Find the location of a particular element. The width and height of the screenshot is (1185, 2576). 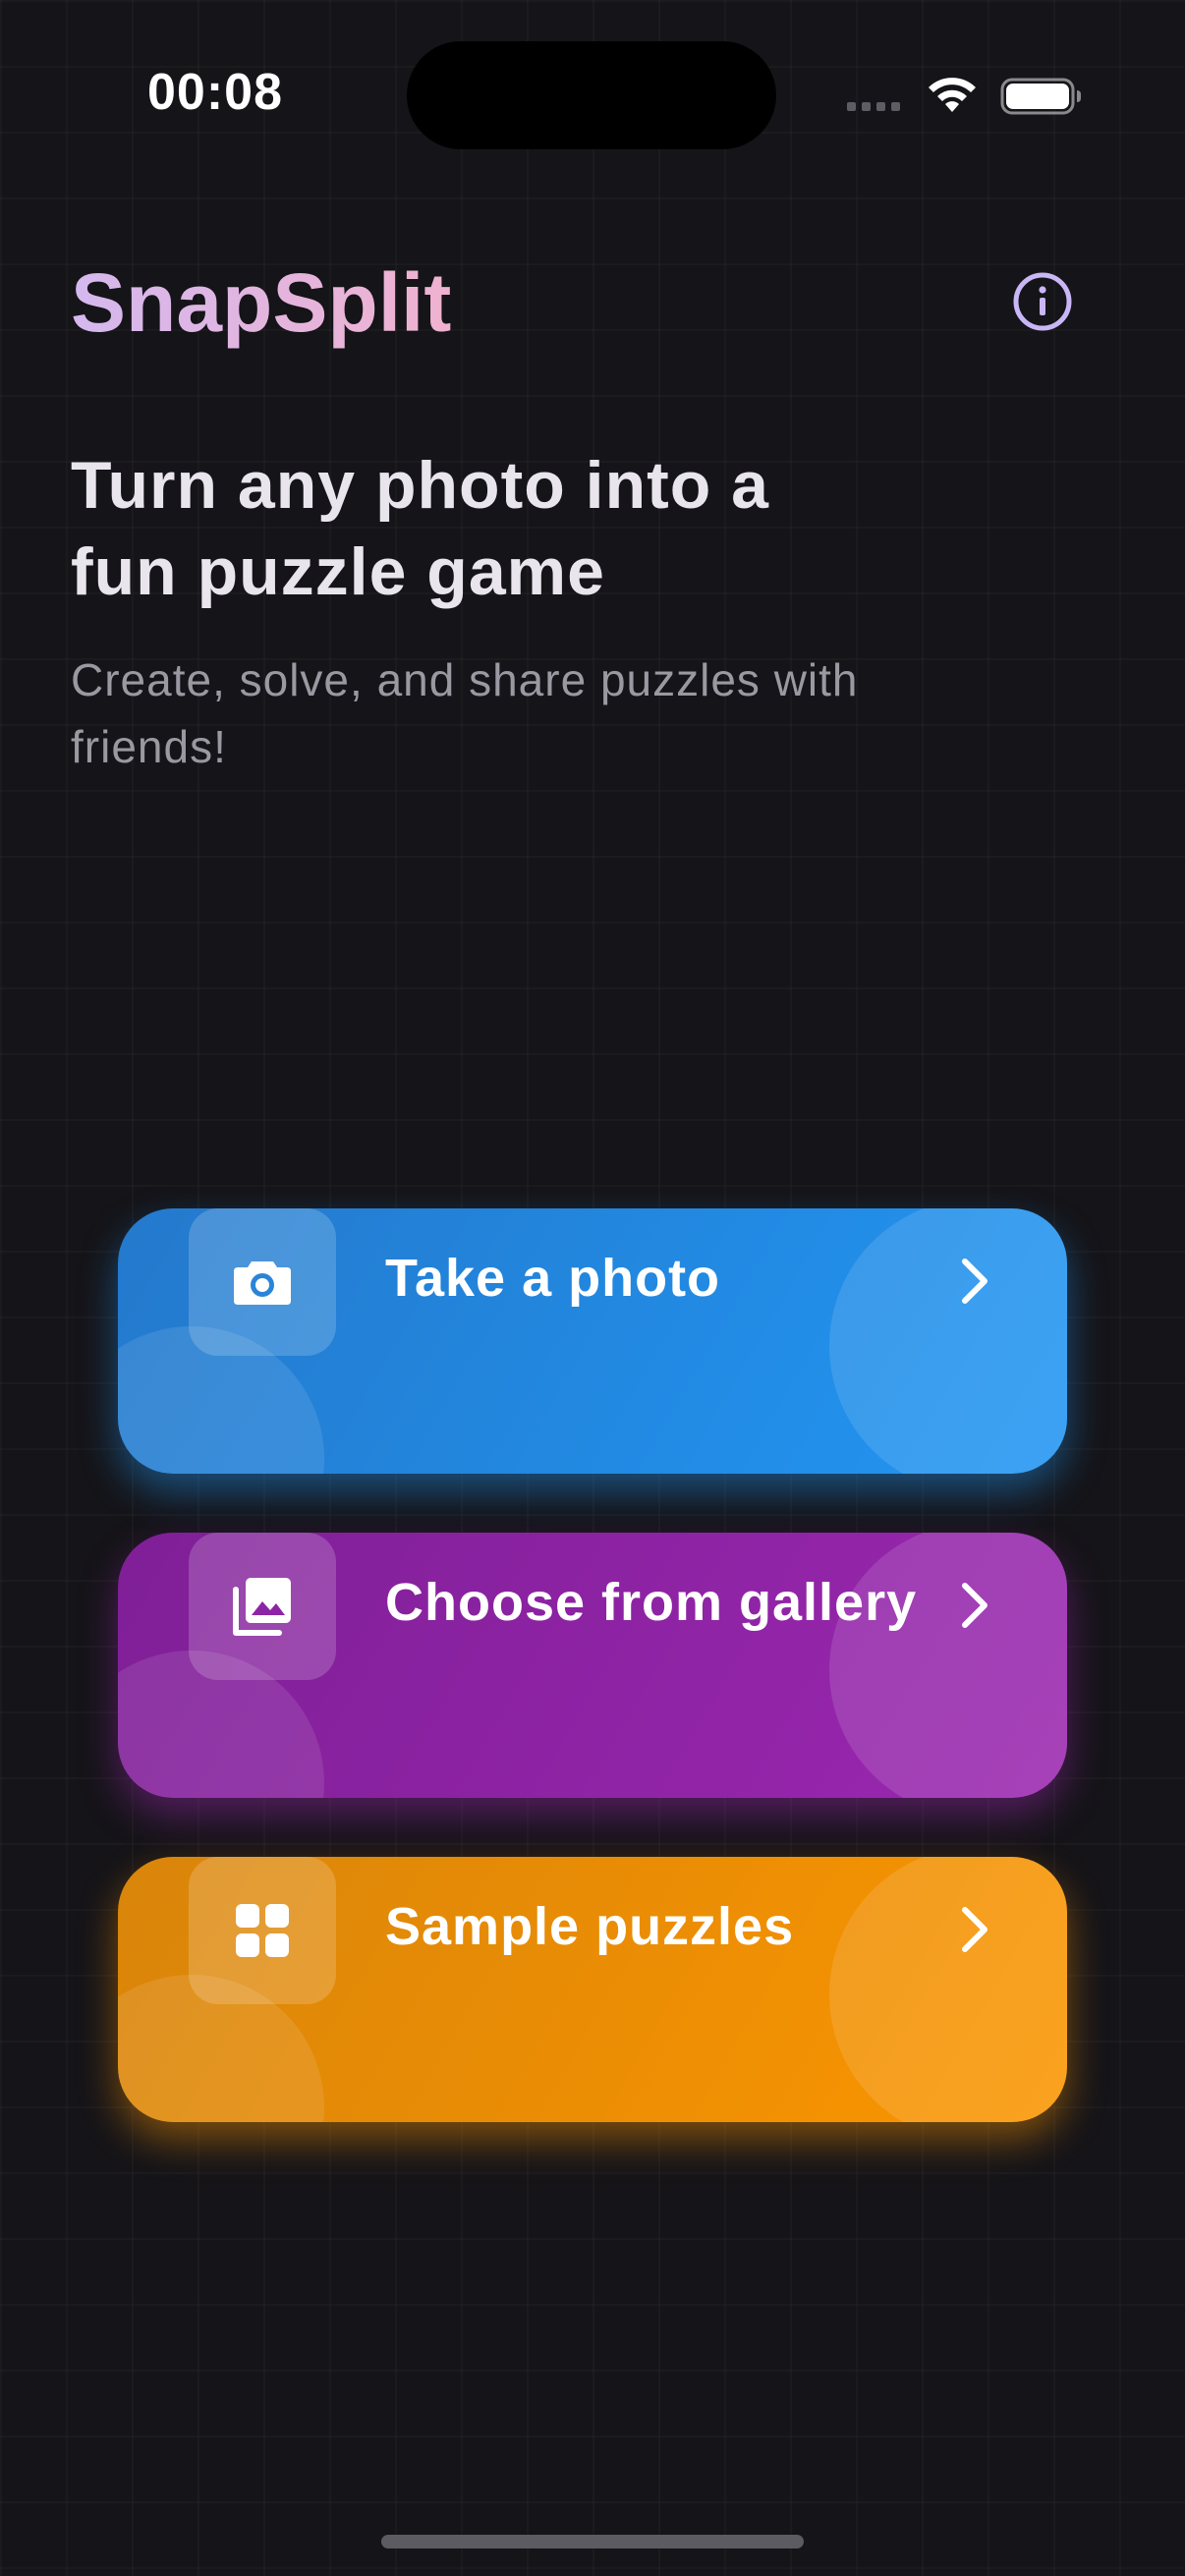

app-title: SnapSplit is located at coordinates (261, 302).